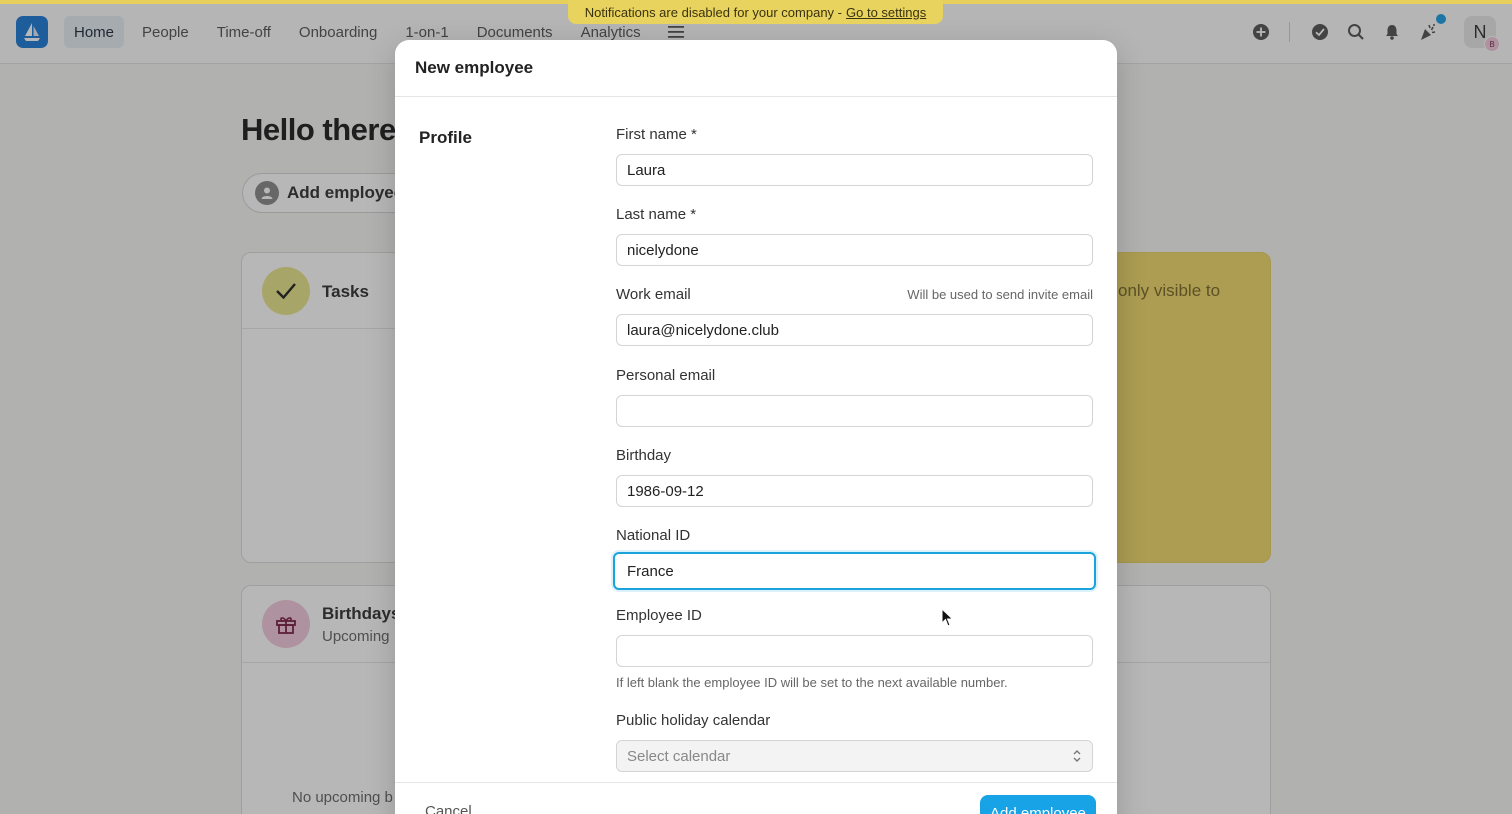  What do you see at coordinates (656, 214) in the screenshot?
I see `last-name-label: Last name *` at bounding box center [656, 214].